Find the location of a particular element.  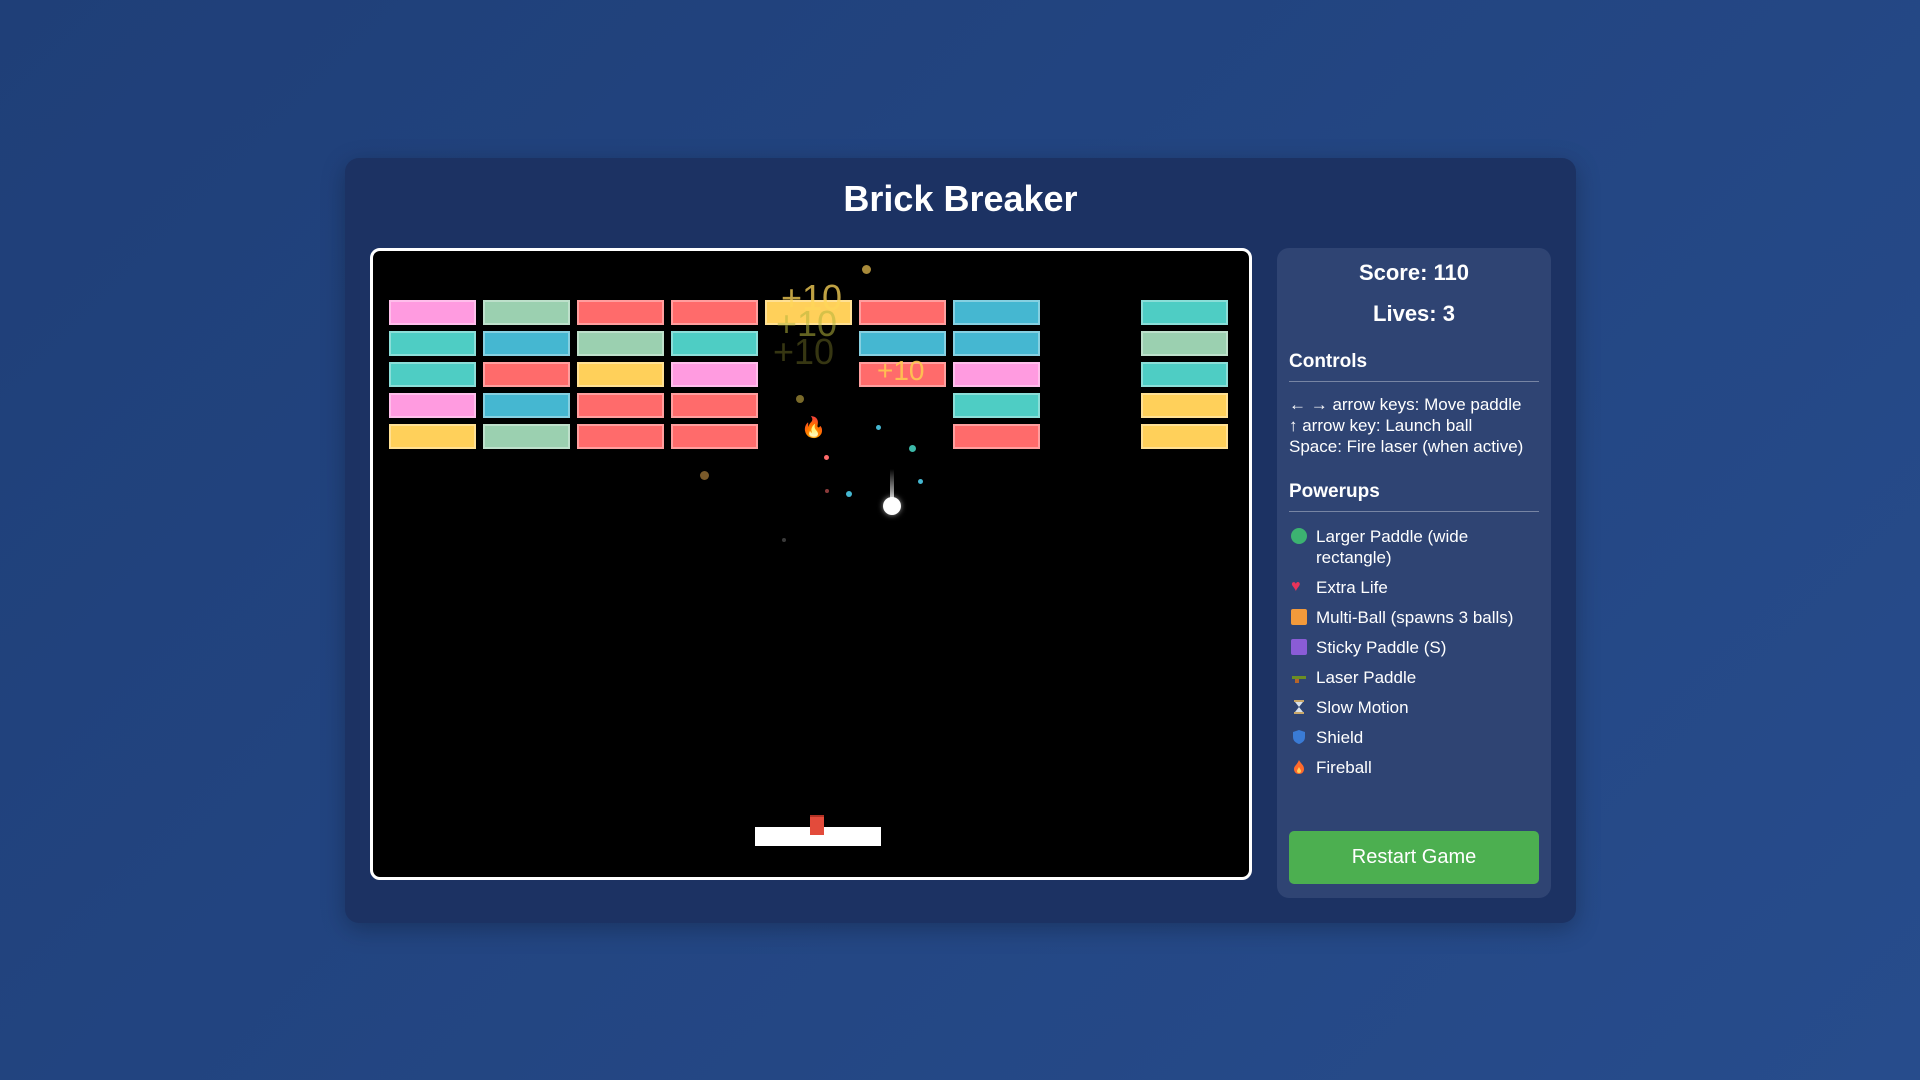

score-display: Score: 110 is located at coordinates (1414, 272).